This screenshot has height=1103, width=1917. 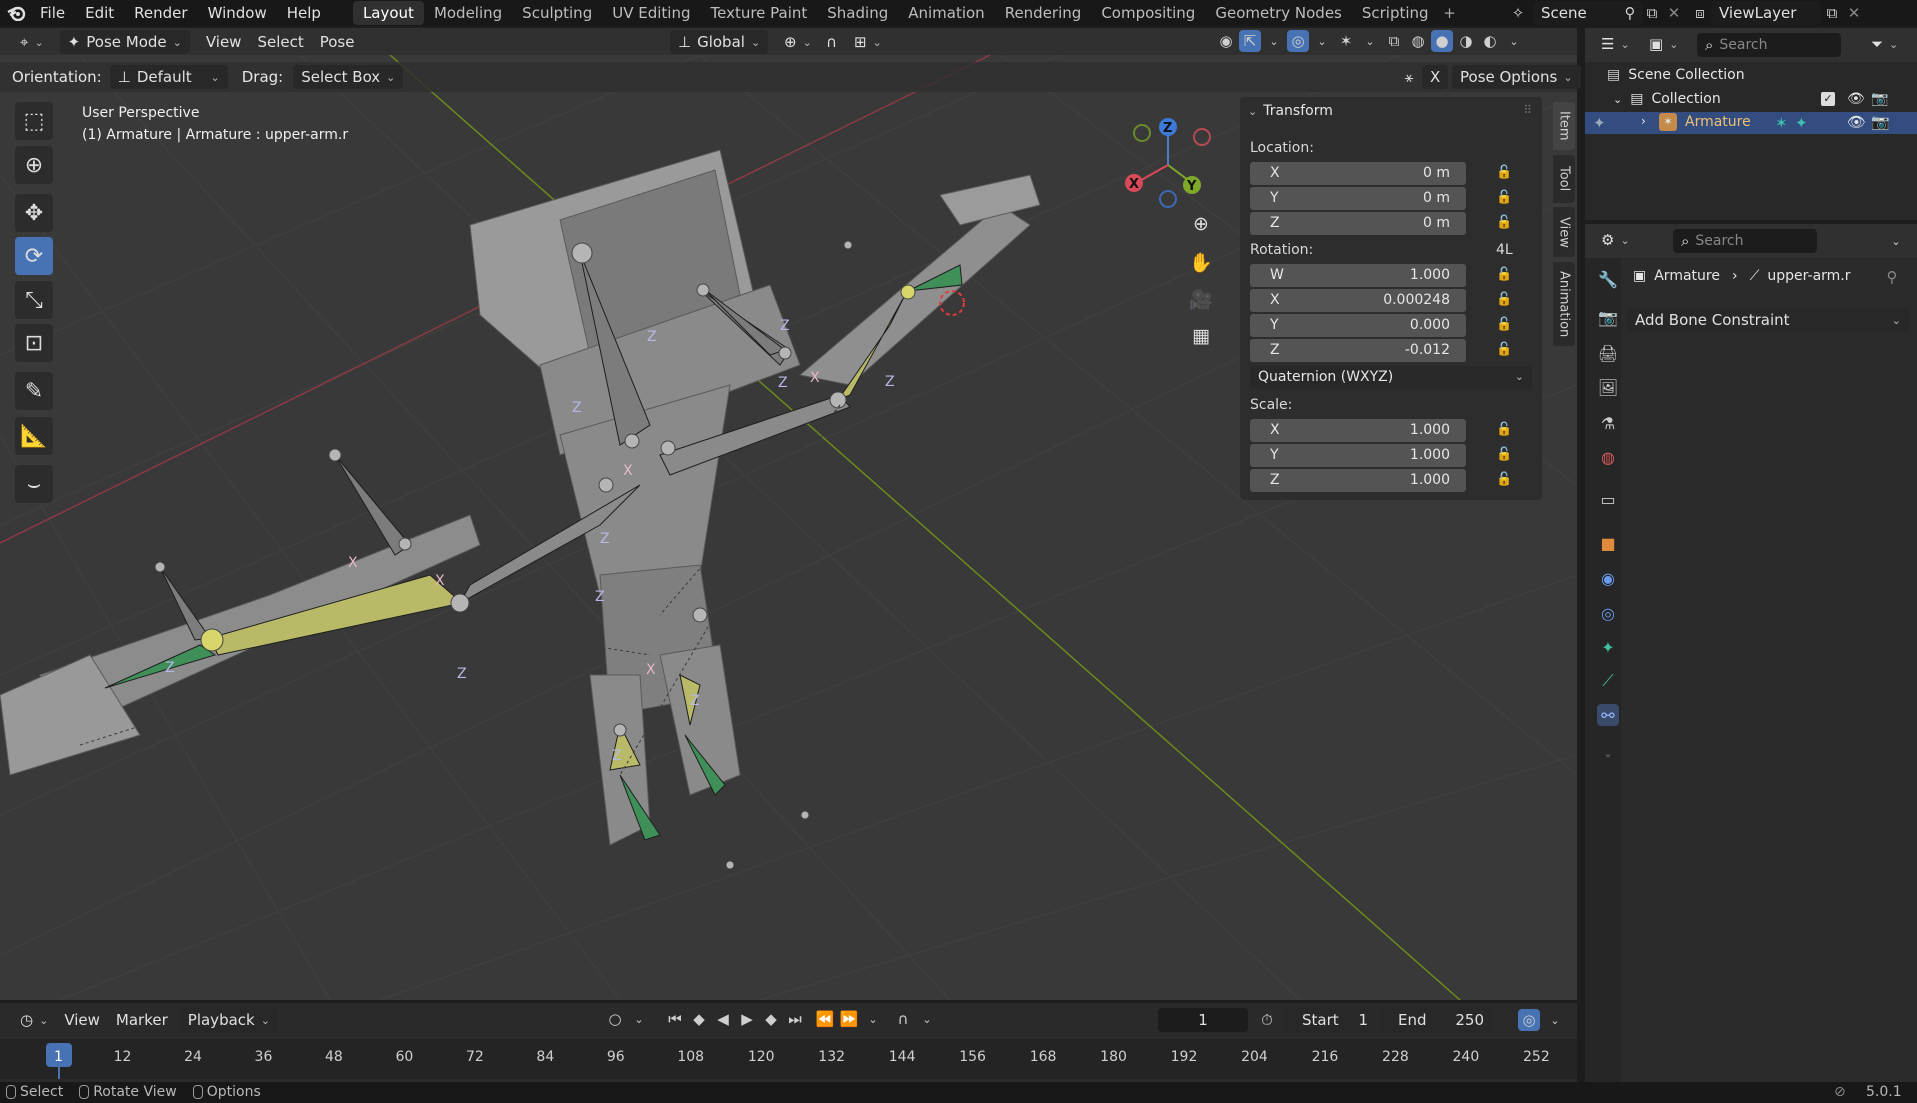 I want to click on rotation-y-field: Y 0.000, so click(x=1358, y=325).